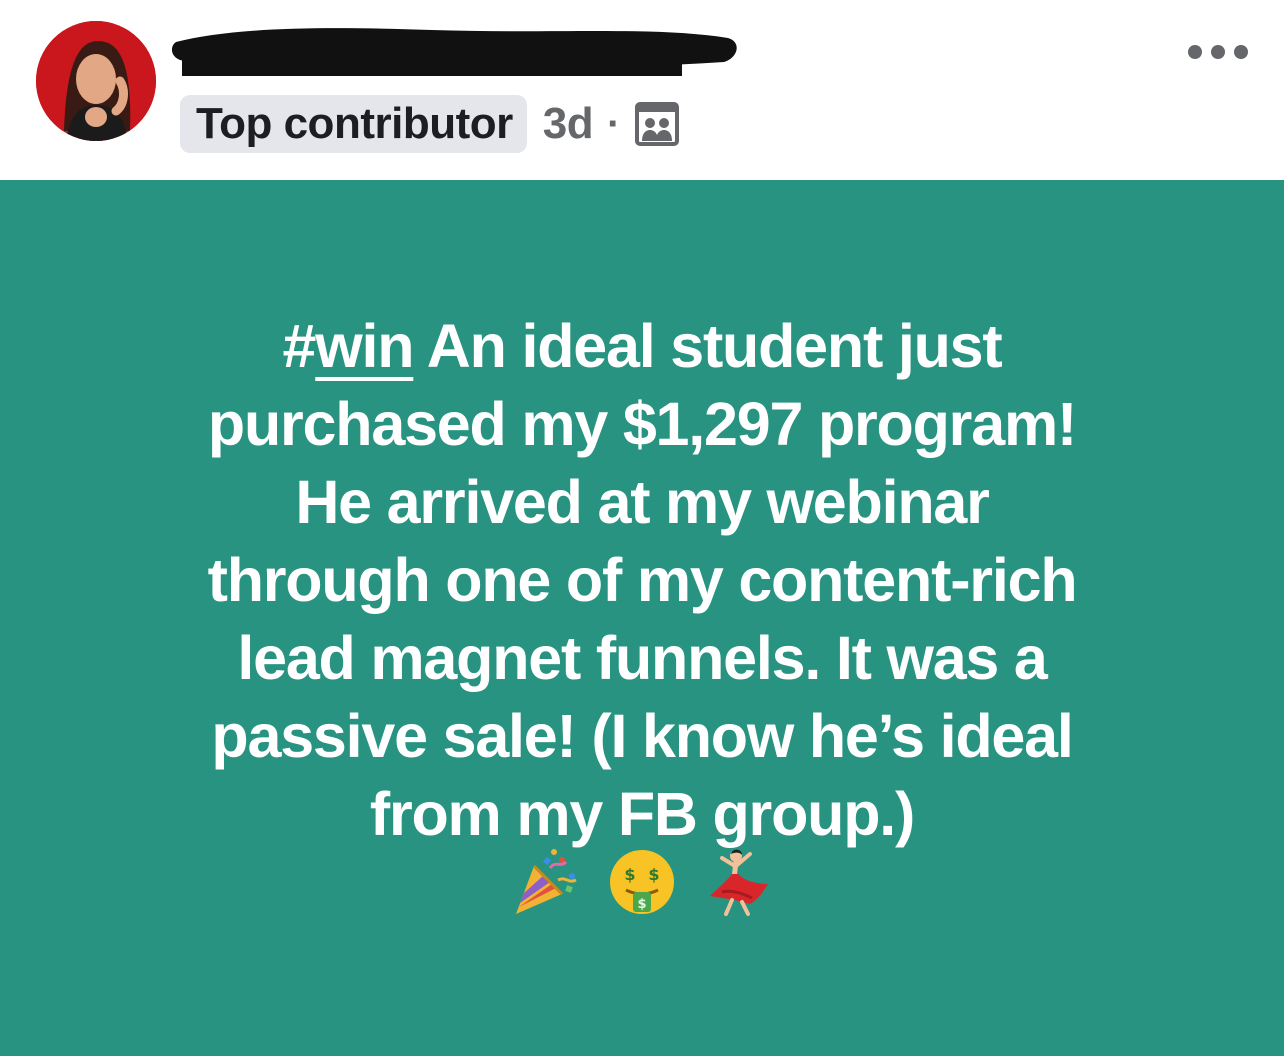 The width and height of the screenshot is (1284, 1056). I want to click on party-popper-icon, so click(546, 881).